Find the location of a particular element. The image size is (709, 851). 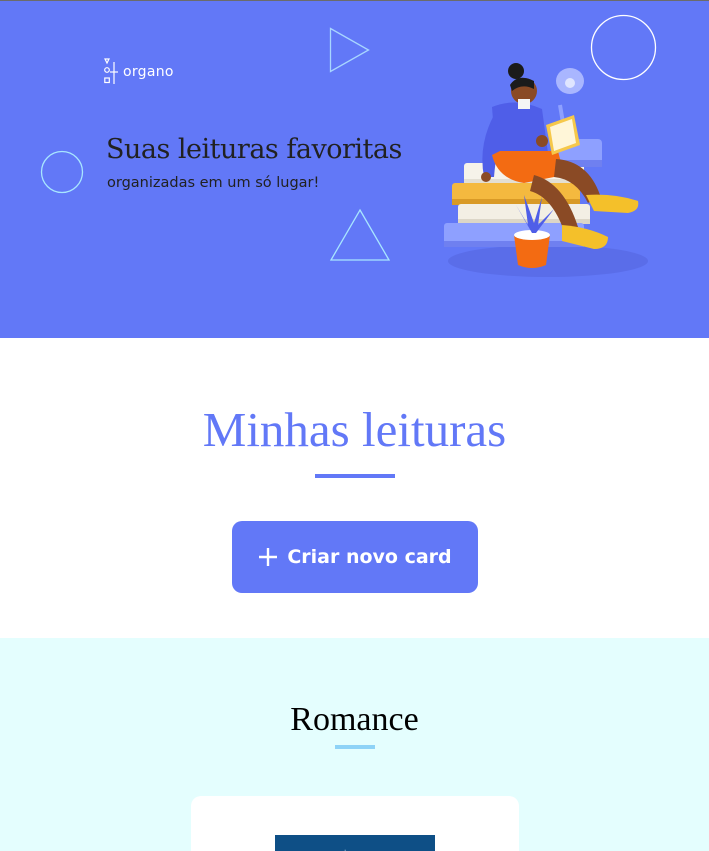

logo: organo is located at coordinates (138, 72).